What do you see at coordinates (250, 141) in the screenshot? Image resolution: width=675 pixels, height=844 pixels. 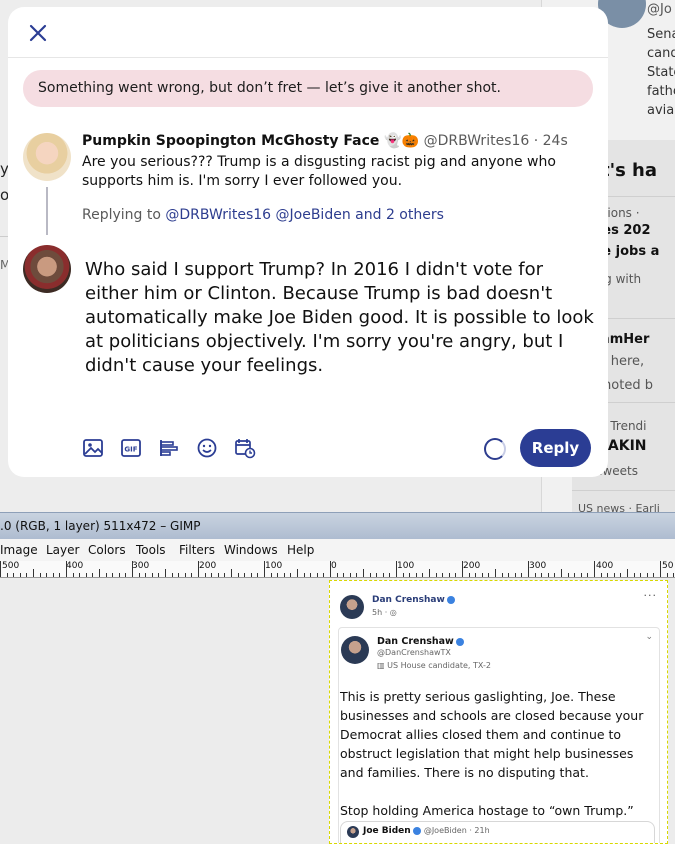 I see `original-author-name: Pumpkin Spoopington McGhosty Face 👻🎃` at bounding box center [250, 141].